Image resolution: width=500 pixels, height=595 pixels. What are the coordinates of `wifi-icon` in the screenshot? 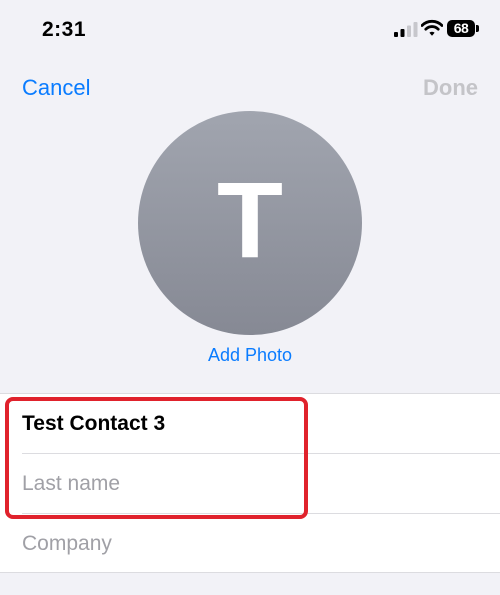 It's located at (432, 27).